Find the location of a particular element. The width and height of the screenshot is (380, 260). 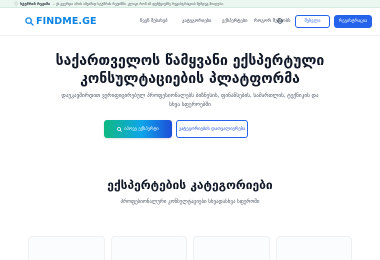

find-expert-button: იპოვე ექსპერტი is located at coordinates (138, 129).